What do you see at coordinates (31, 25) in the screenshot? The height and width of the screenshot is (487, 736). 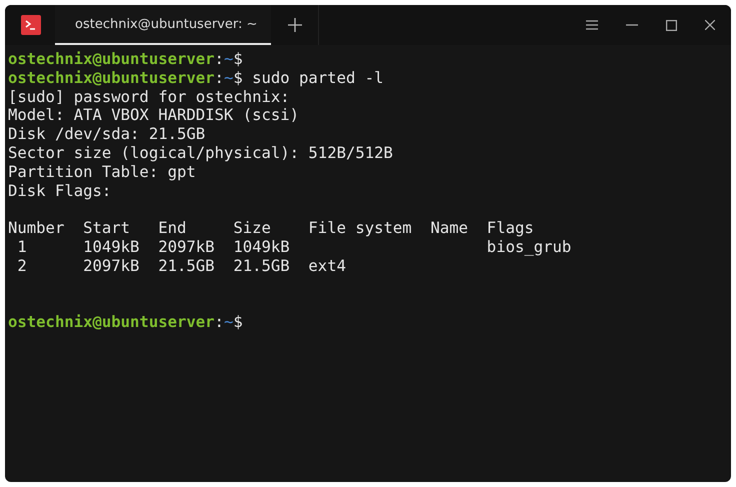 I see `terminal-app-icon` at bounding box center [31, 25].